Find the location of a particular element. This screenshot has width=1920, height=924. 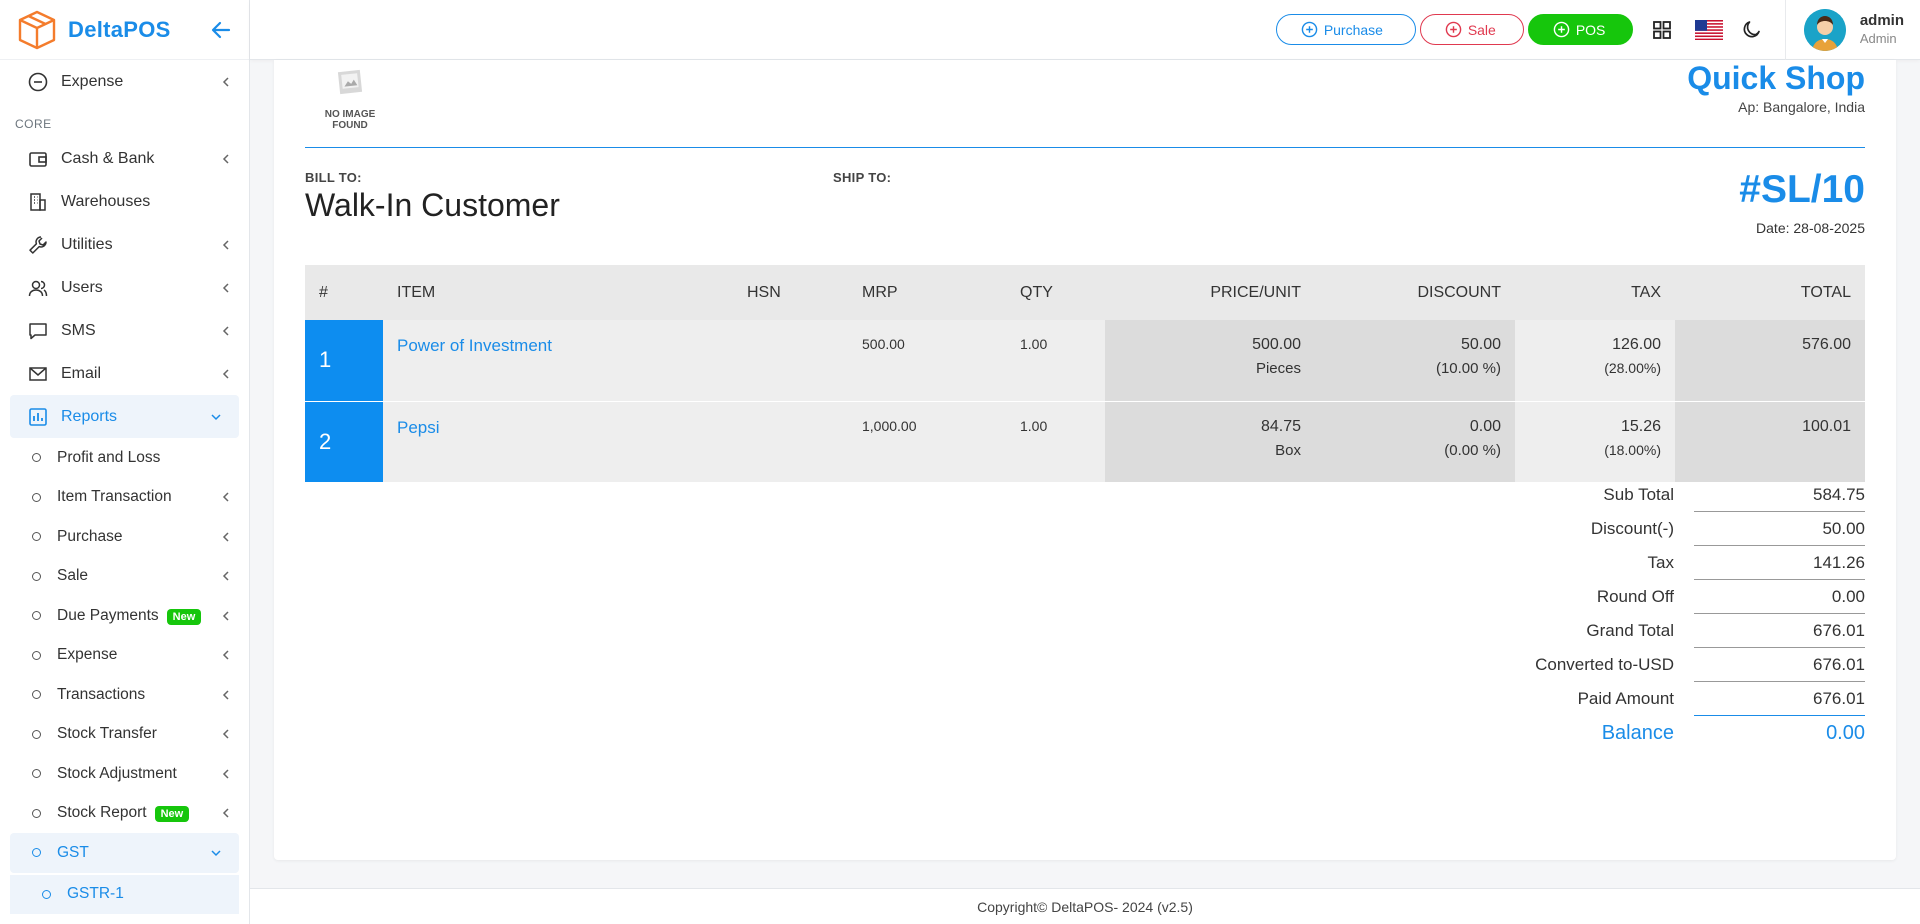

bar-chart-icon is located at coordinates (38, 417).